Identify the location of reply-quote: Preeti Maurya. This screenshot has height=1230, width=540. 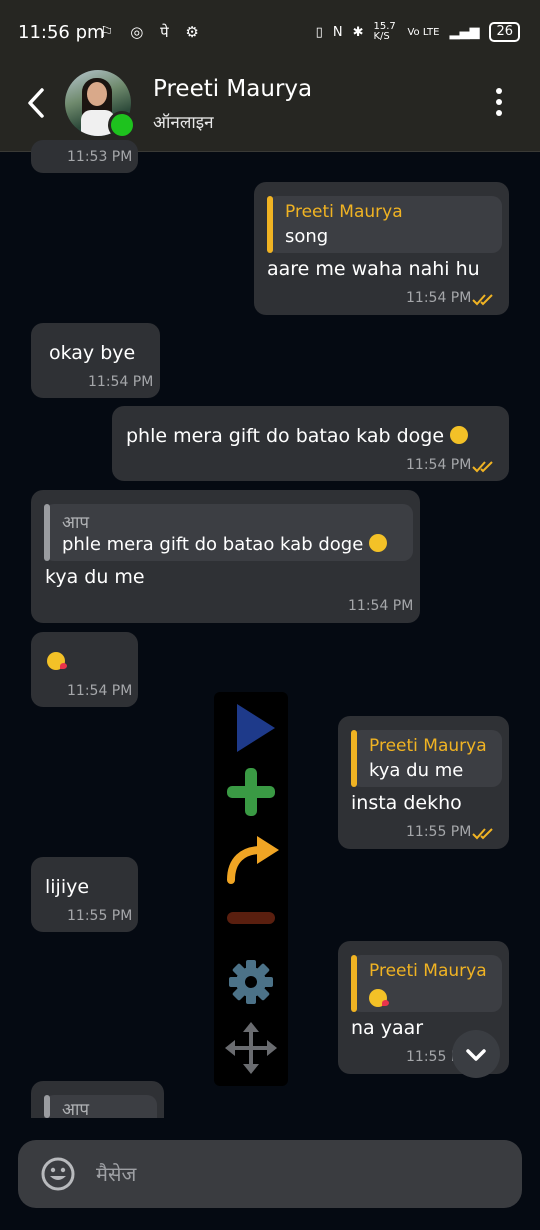
(426, 983).